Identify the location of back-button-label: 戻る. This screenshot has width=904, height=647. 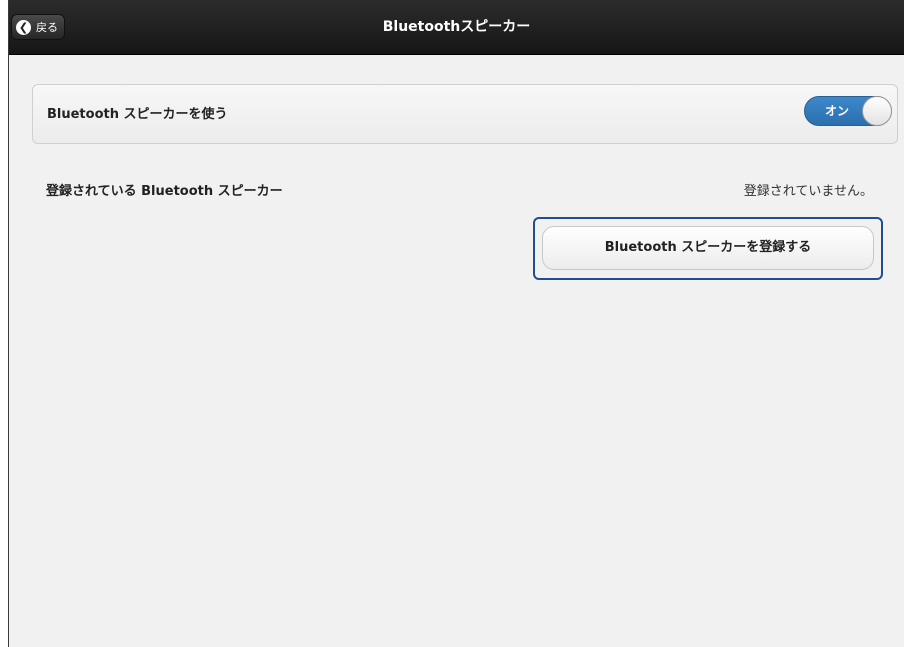
(47, 27).